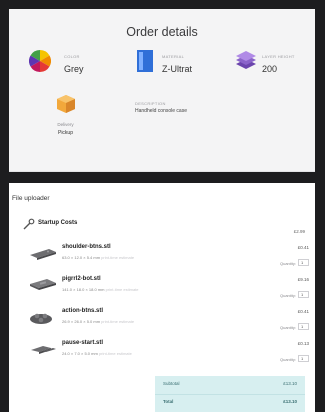 The image size is (325, 412). I want to click on file-name: pause-start.stl, so click(82, 343).